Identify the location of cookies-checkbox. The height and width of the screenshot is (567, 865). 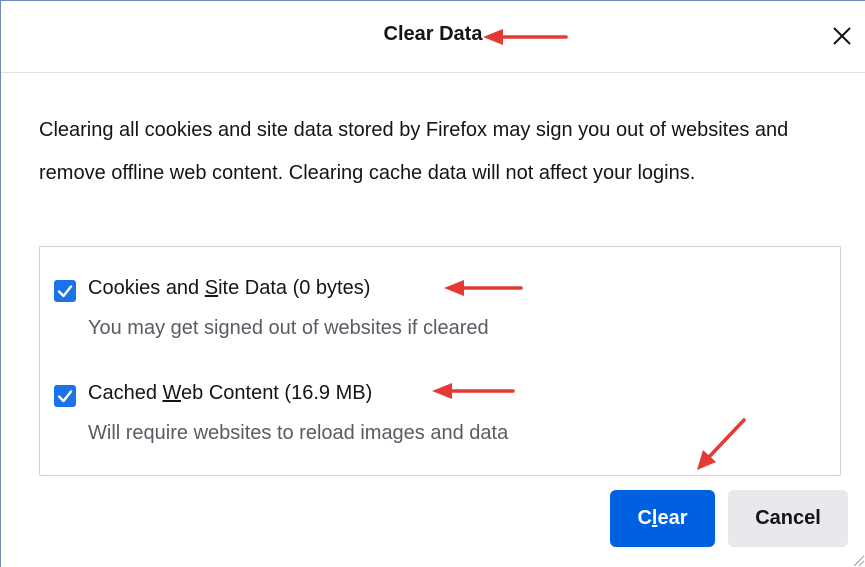
(65, 291).